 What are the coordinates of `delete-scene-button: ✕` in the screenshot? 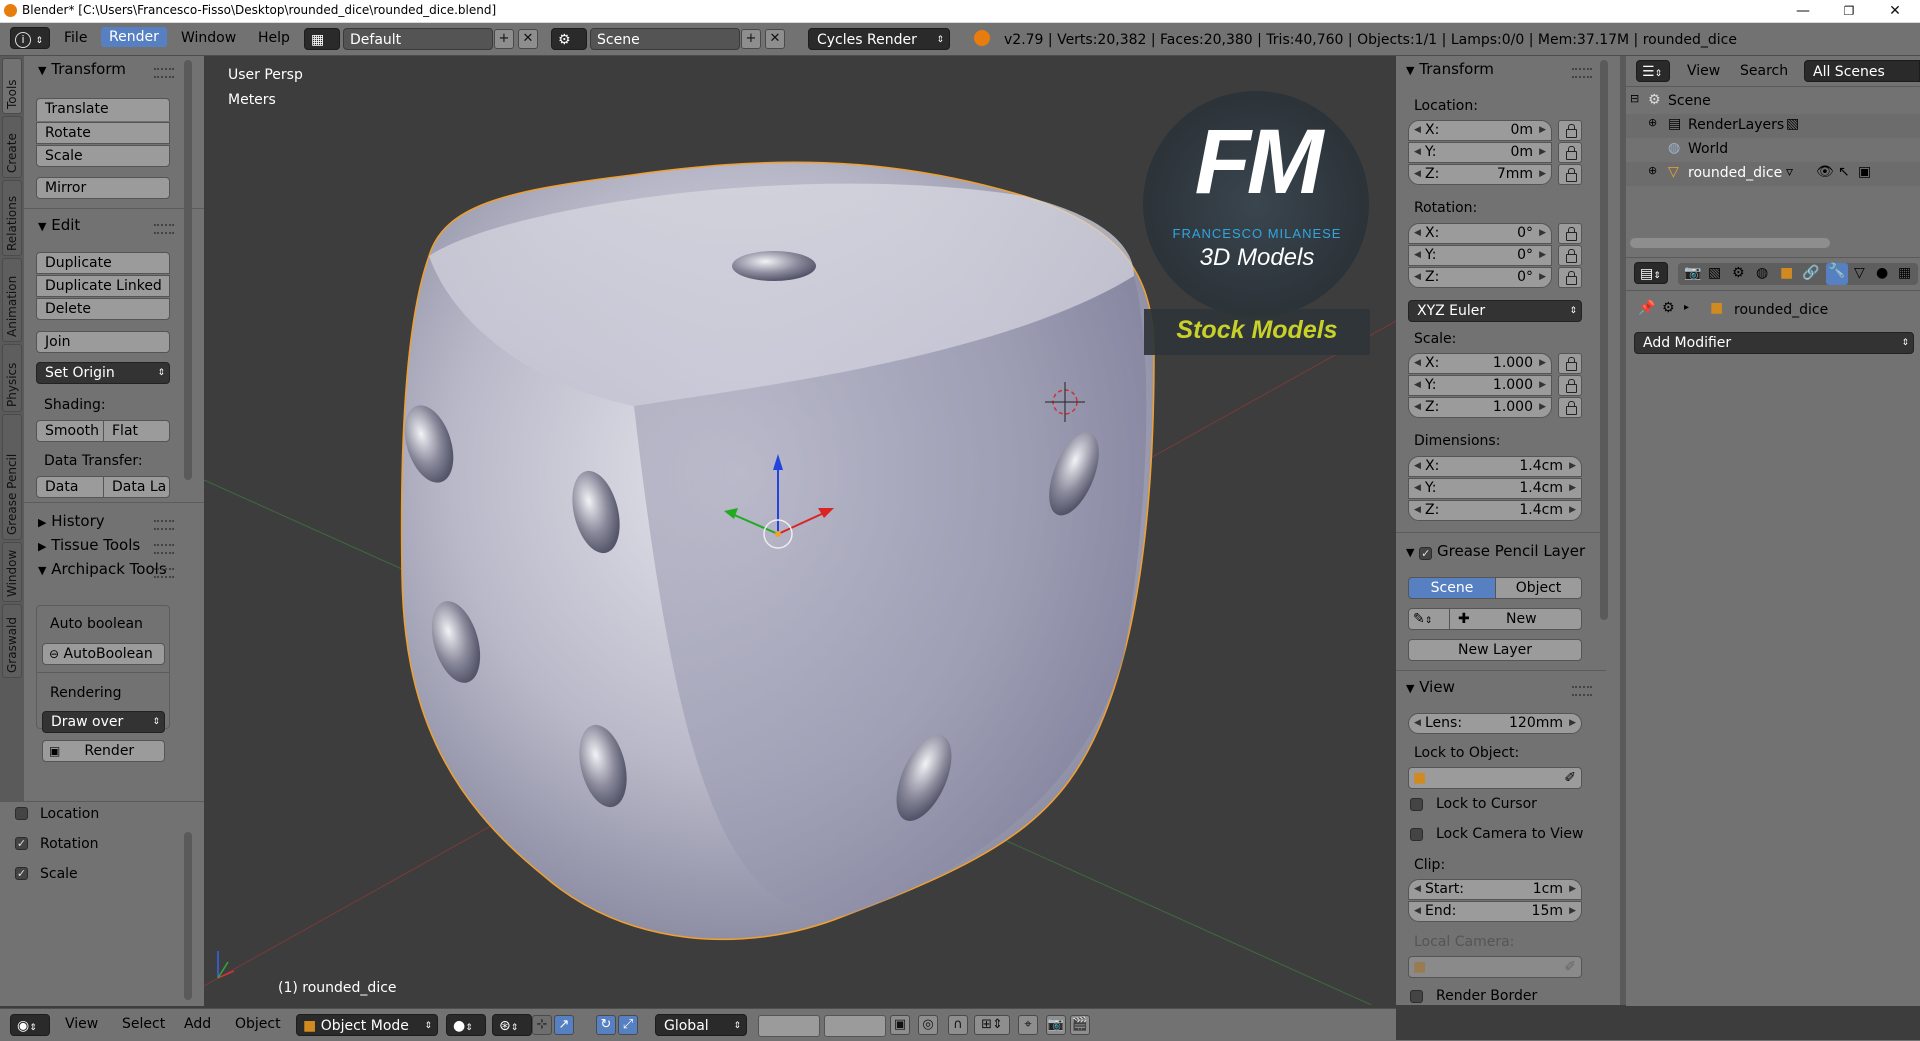 It's located at (775, 39).